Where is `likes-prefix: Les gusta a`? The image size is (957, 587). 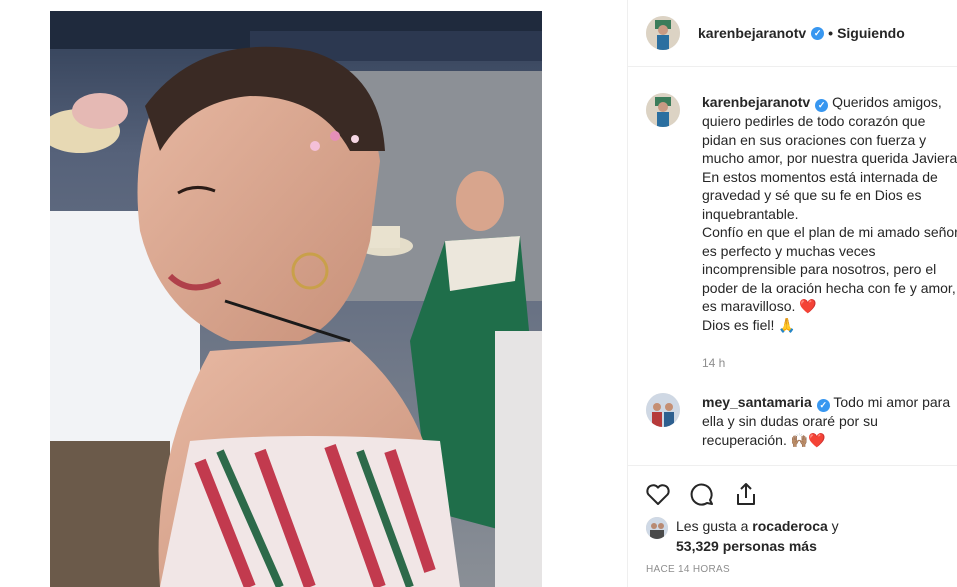
likes-prefix: Les gusta a is located at coordinates (712, 526).